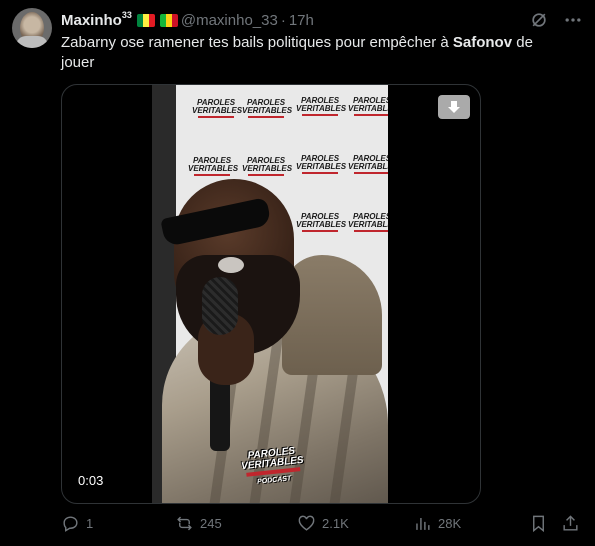  I want to click on senegal-flag-icon, so click(145, 20).